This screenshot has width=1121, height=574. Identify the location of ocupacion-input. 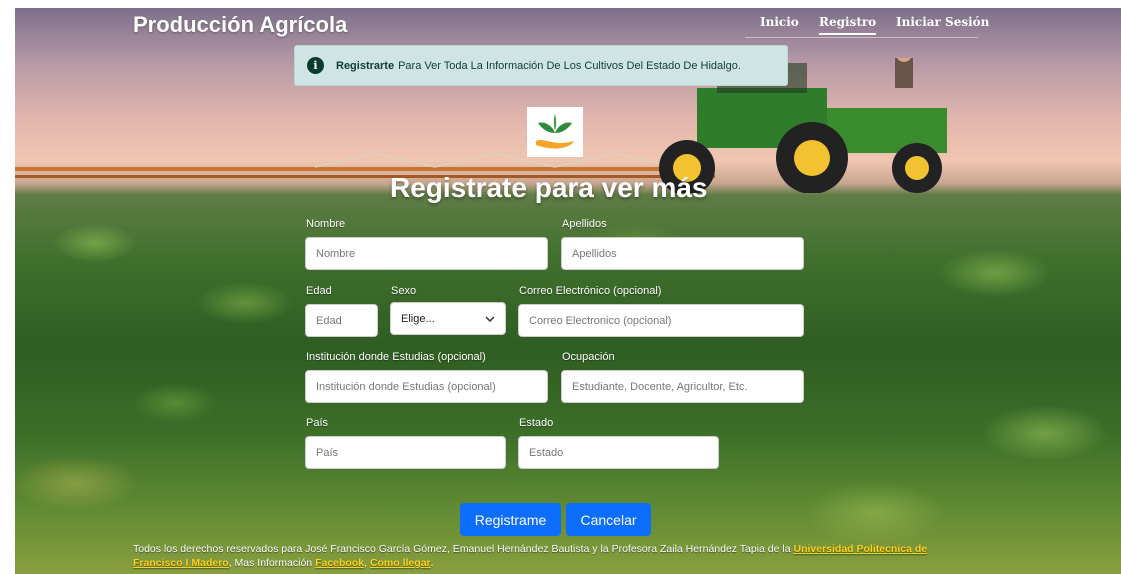
(682, 386).